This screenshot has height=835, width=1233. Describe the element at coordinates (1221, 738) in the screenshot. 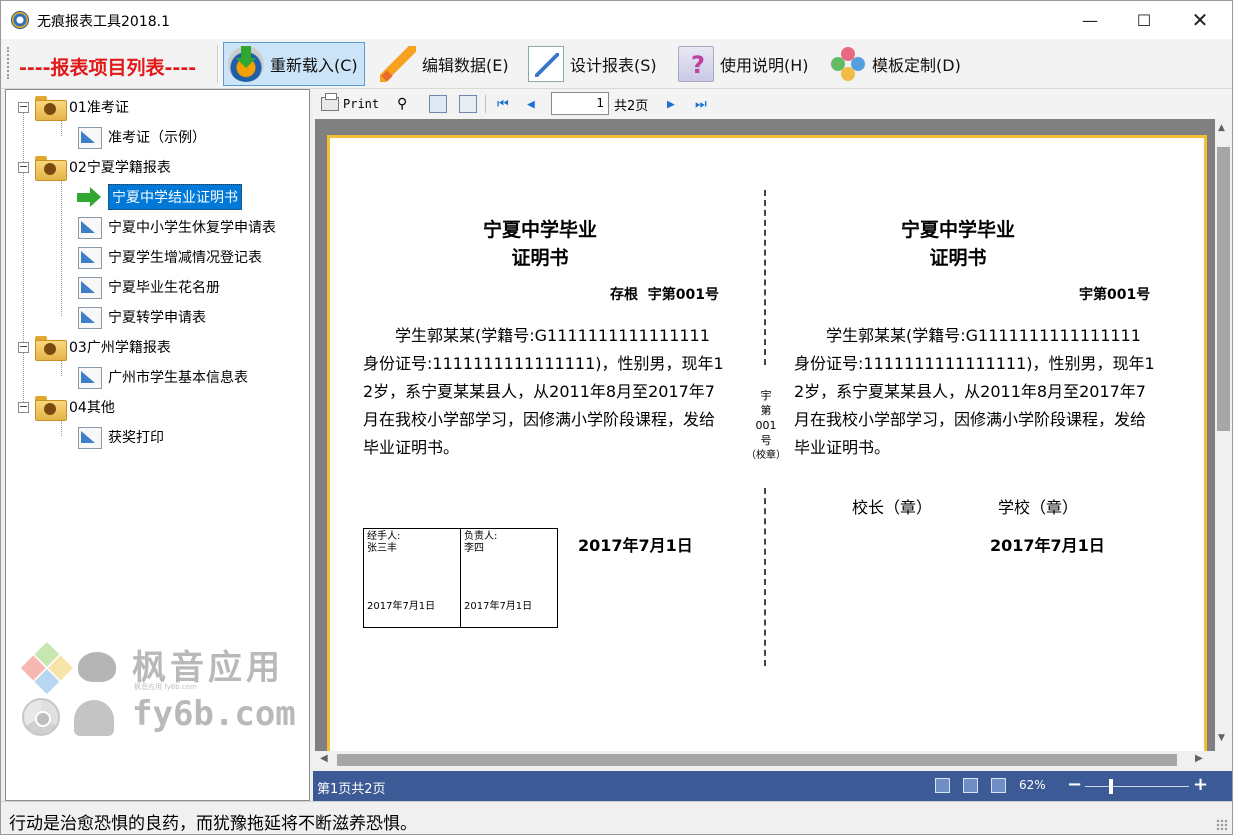

I see `scroll-down-icon: ▼` at that location.